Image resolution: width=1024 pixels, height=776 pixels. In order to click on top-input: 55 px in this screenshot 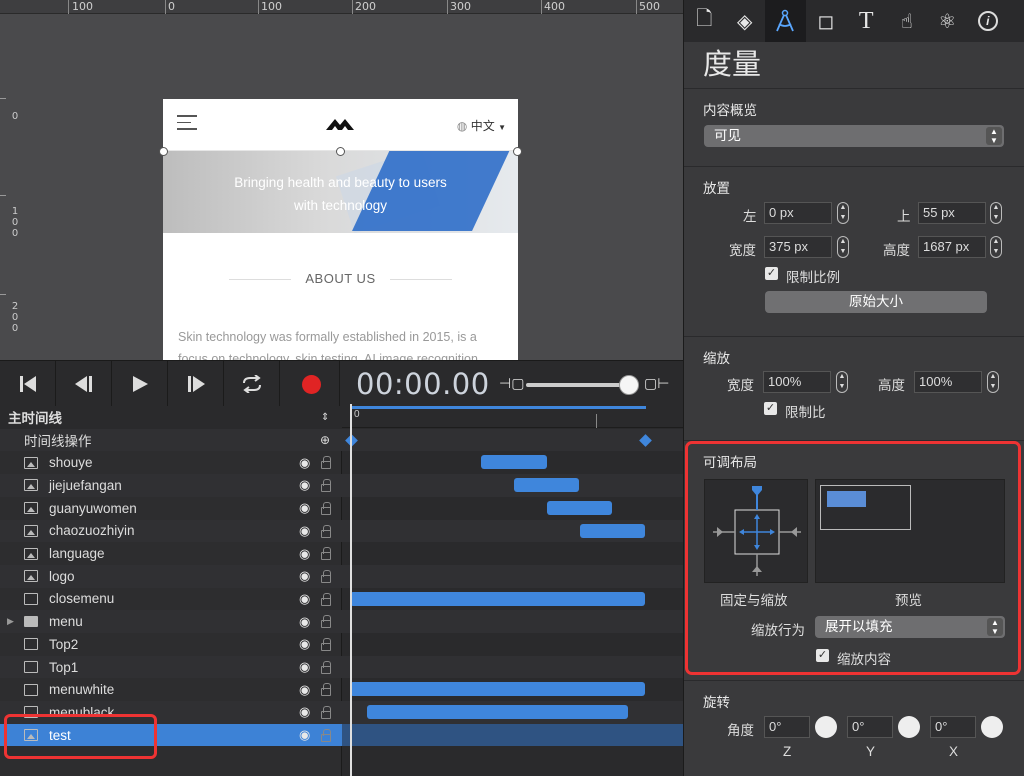, I will do `click(952, 213)`.